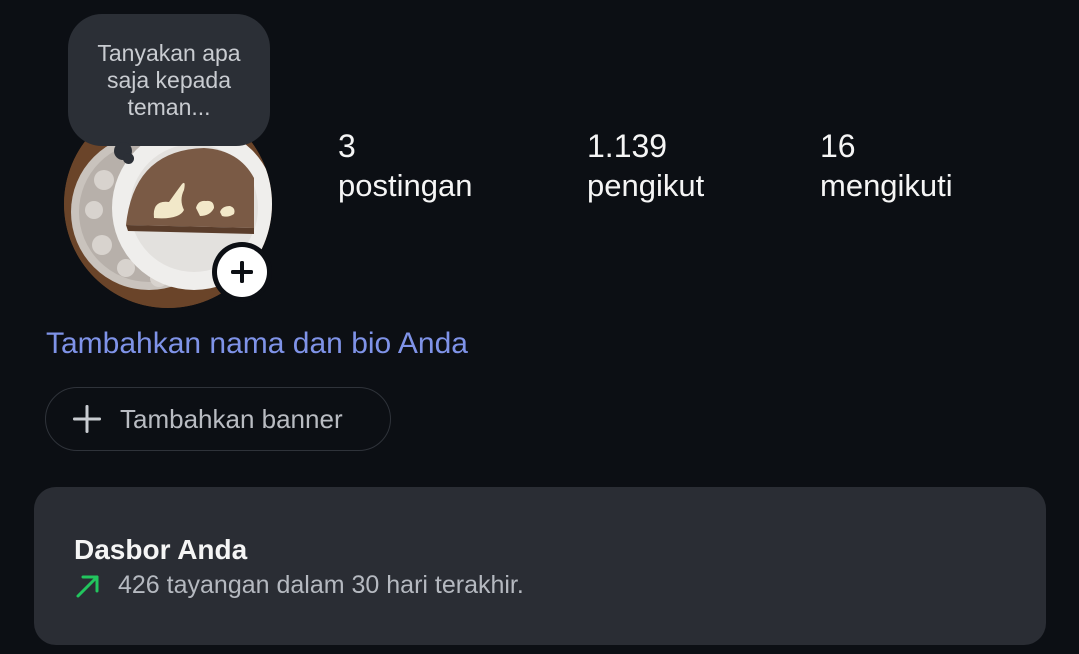 Image resolution: width=1079 pixels, height=654 pixels. I want to click on posts-count: 3, so click(347, 146).